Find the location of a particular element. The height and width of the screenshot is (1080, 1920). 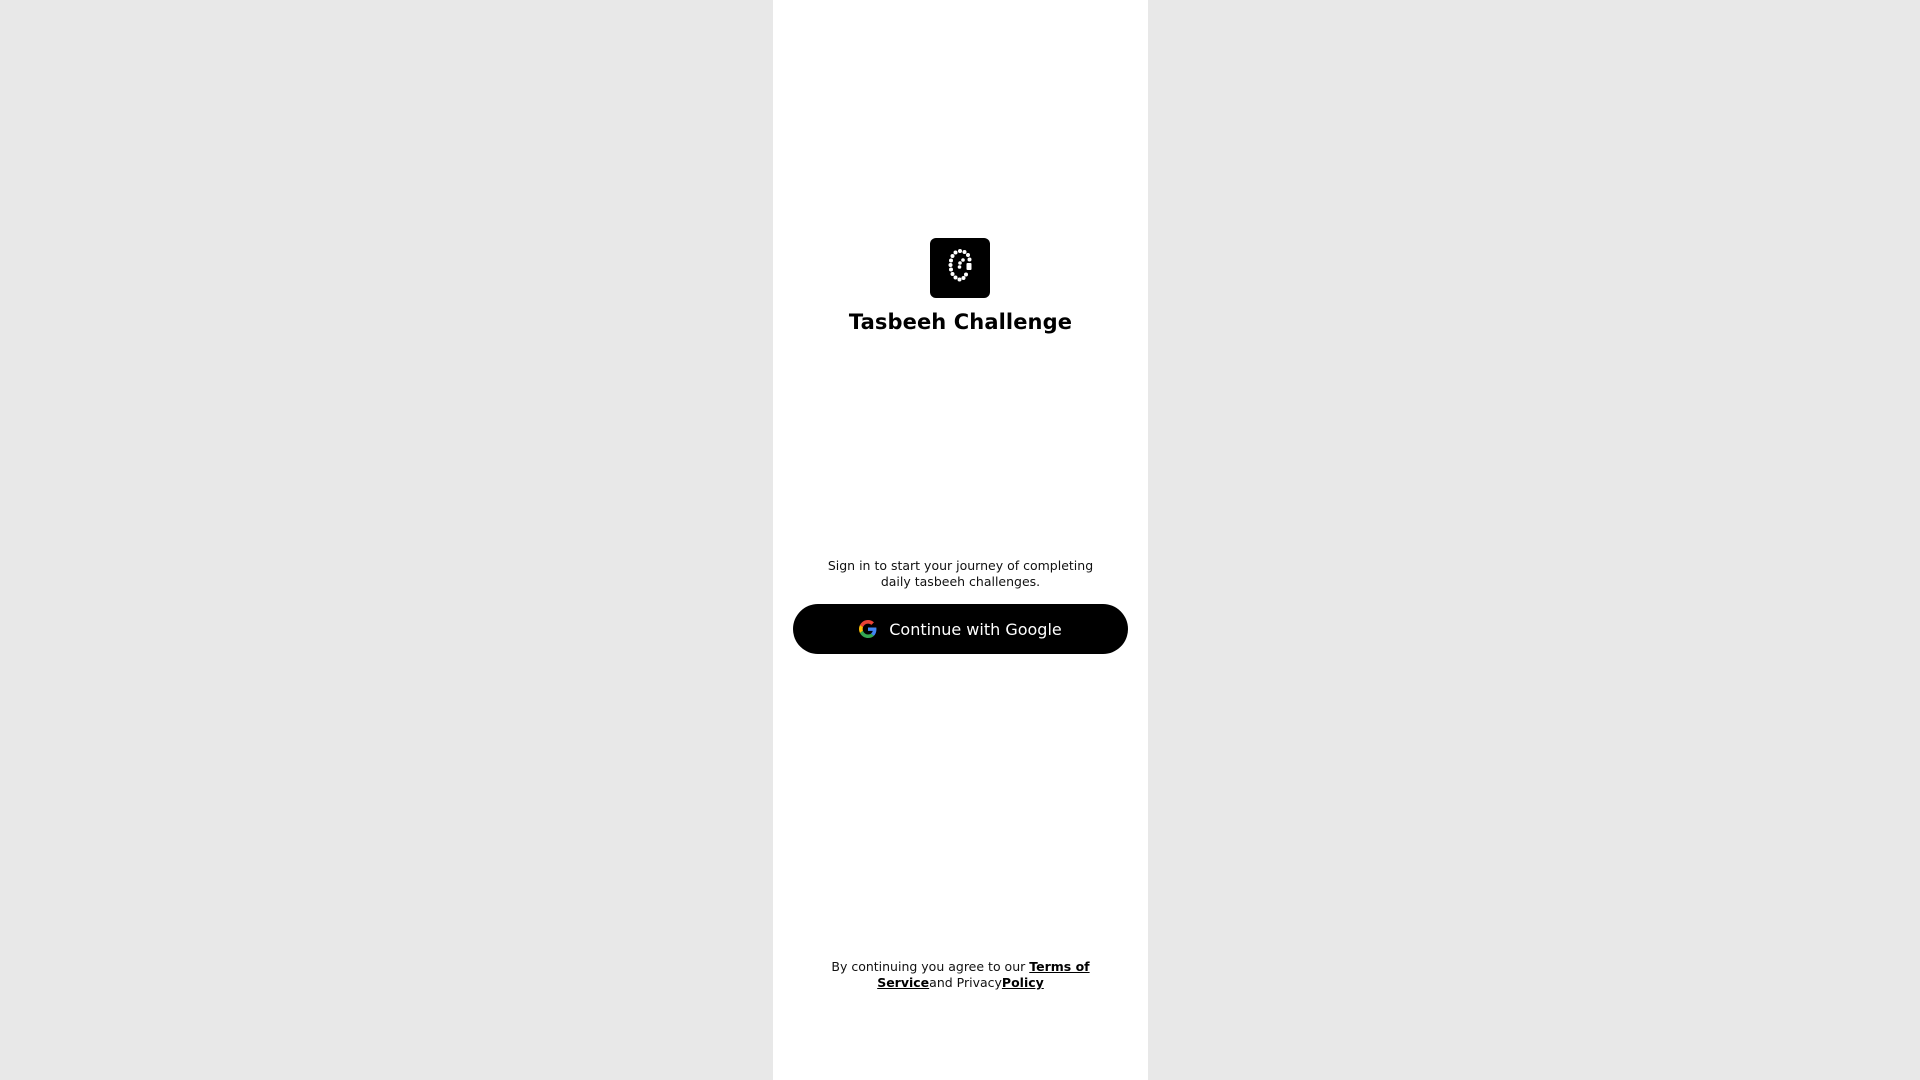

google-icon is located at coordinates (868, 629).